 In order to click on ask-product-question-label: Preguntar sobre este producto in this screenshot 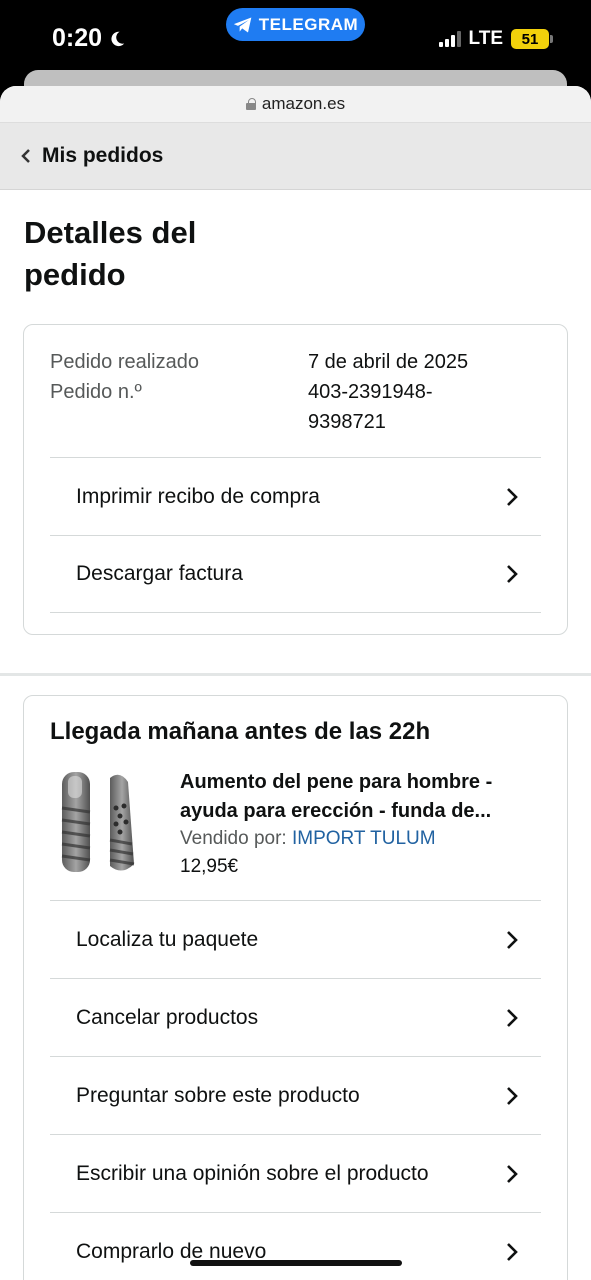, I will do `click(218, 1095)`.